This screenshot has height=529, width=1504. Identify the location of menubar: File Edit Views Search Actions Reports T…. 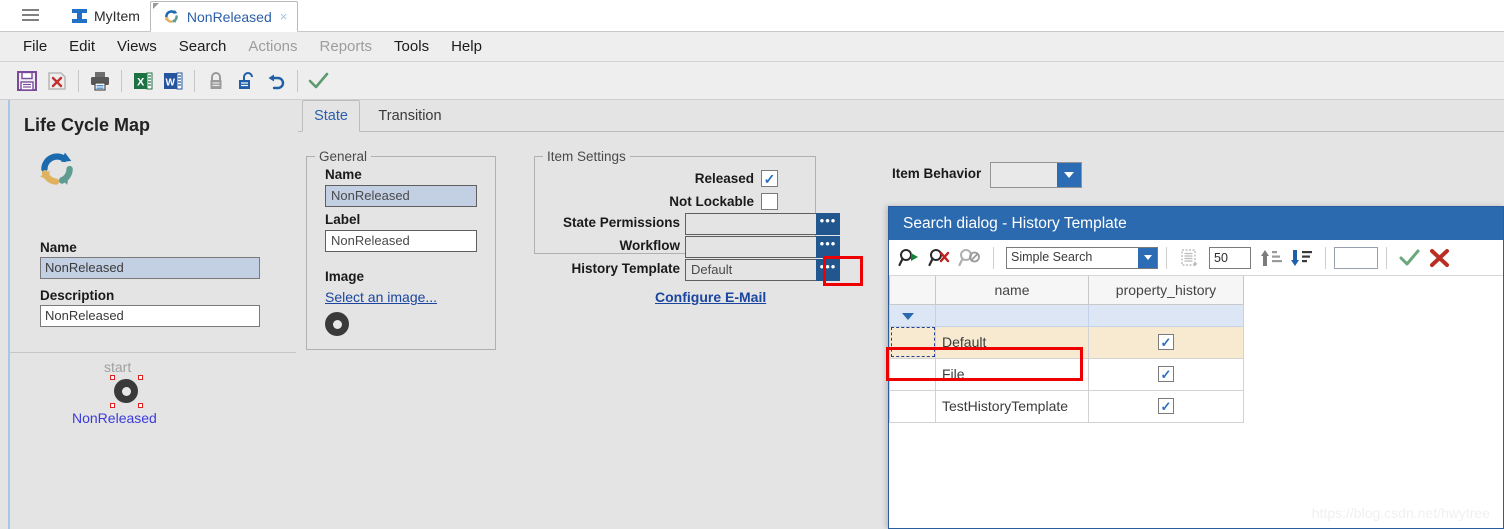
(752, 47).